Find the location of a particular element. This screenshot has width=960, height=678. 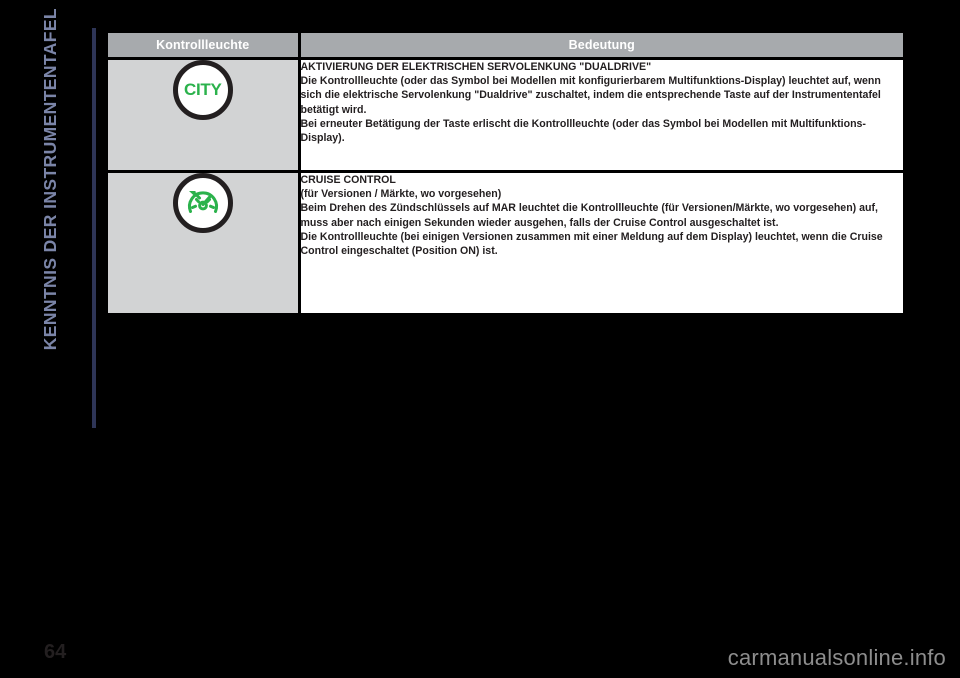

city-icon-label: CITY is located at coordinates (202, 89).